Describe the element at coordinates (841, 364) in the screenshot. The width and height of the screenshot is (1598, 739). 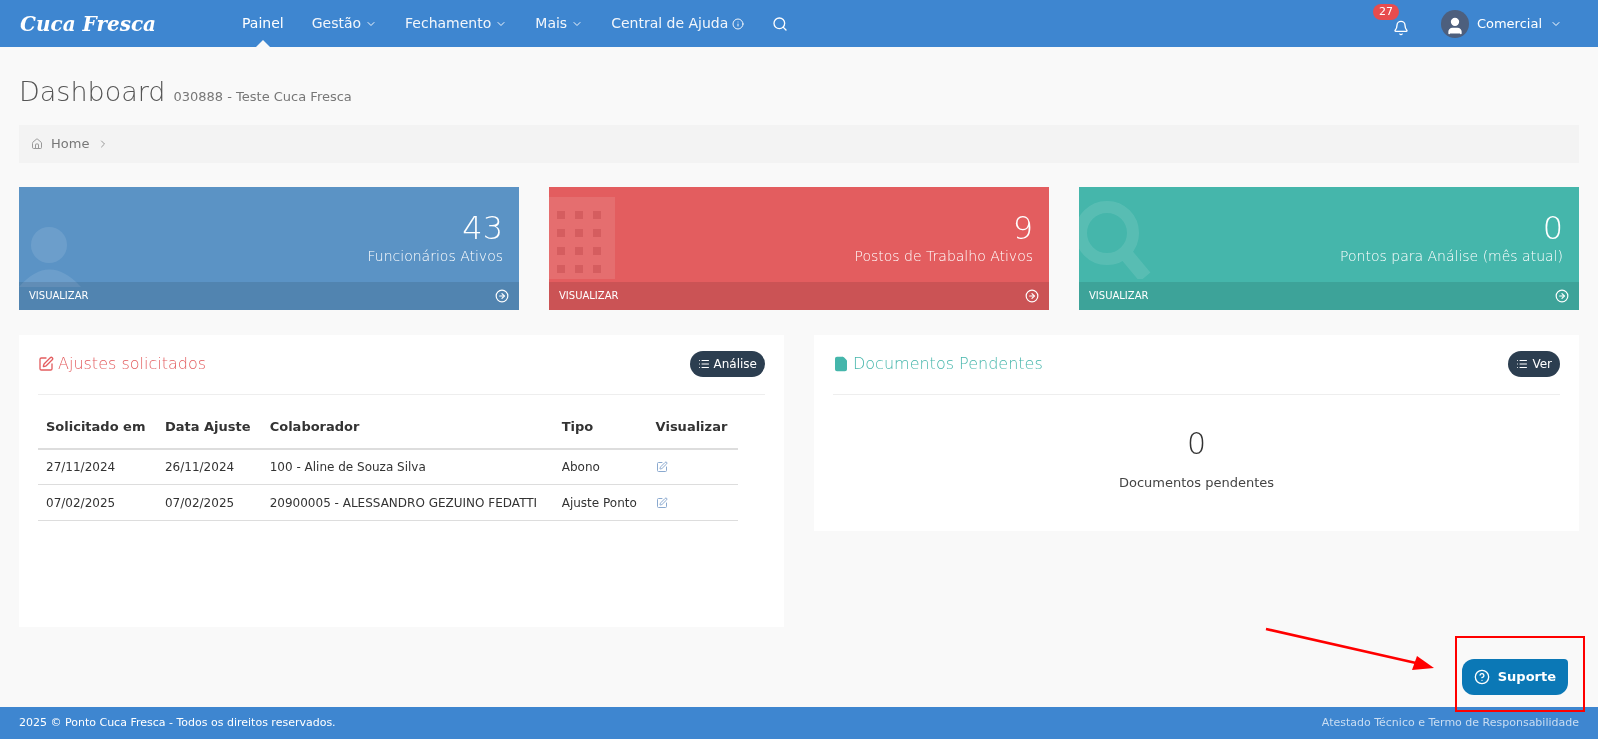
I see `document-icon` at that location.